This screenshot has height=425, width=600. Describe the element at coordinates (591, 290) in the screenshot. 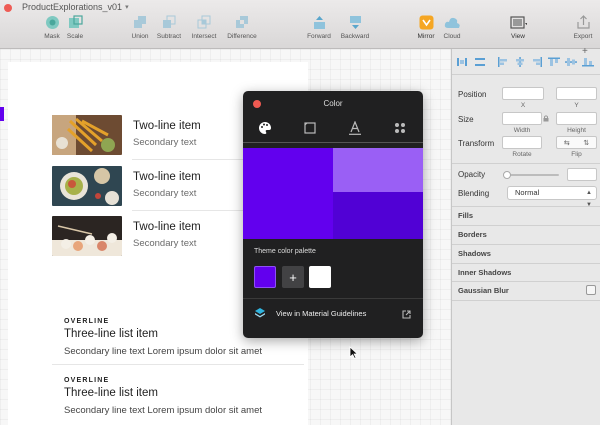

I see `gaussian-blur-toggle` at that location.